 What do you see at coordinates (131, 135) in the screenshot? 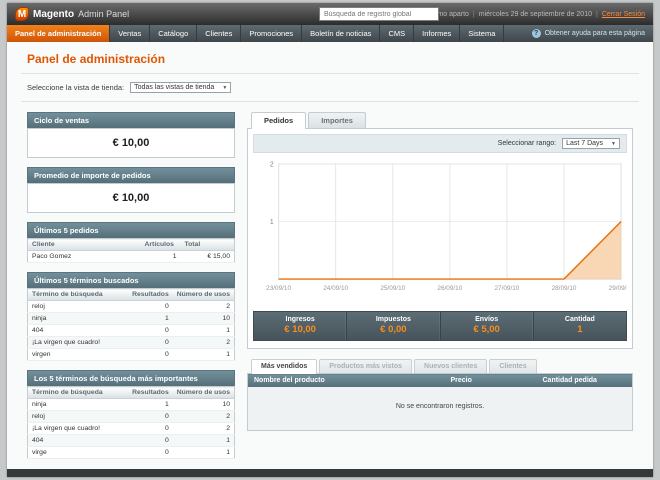
I see `lifetime-sales-panel: Ciclo de ventas € 10,00` at bounding box center [131, 135].